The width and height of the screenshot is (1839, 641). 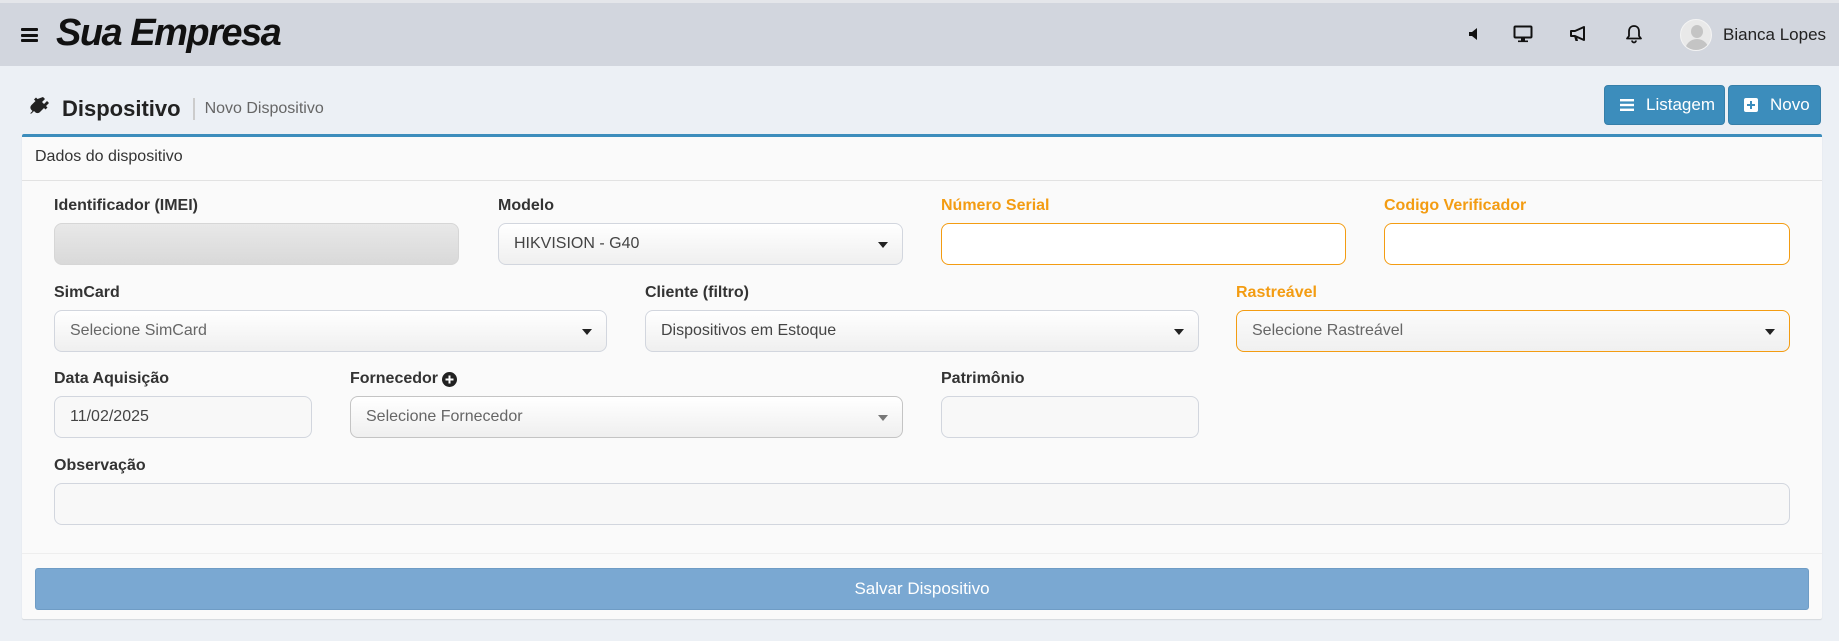 I want to click on simcard-field-group: SimCard Selecione SimCard, so click(x=330, y=318).